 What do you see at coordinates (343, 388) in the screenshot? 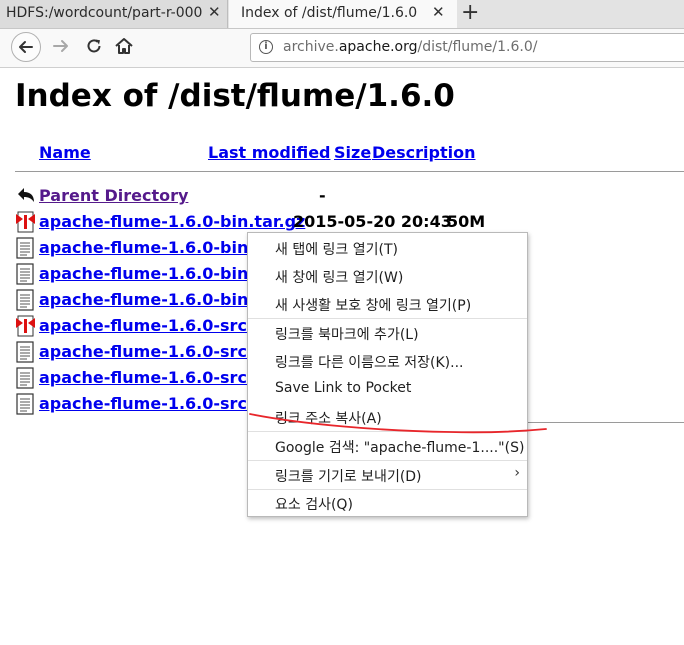
I see `menu-item-label: Save Link to Pocket` at bounding box center [343, 388].